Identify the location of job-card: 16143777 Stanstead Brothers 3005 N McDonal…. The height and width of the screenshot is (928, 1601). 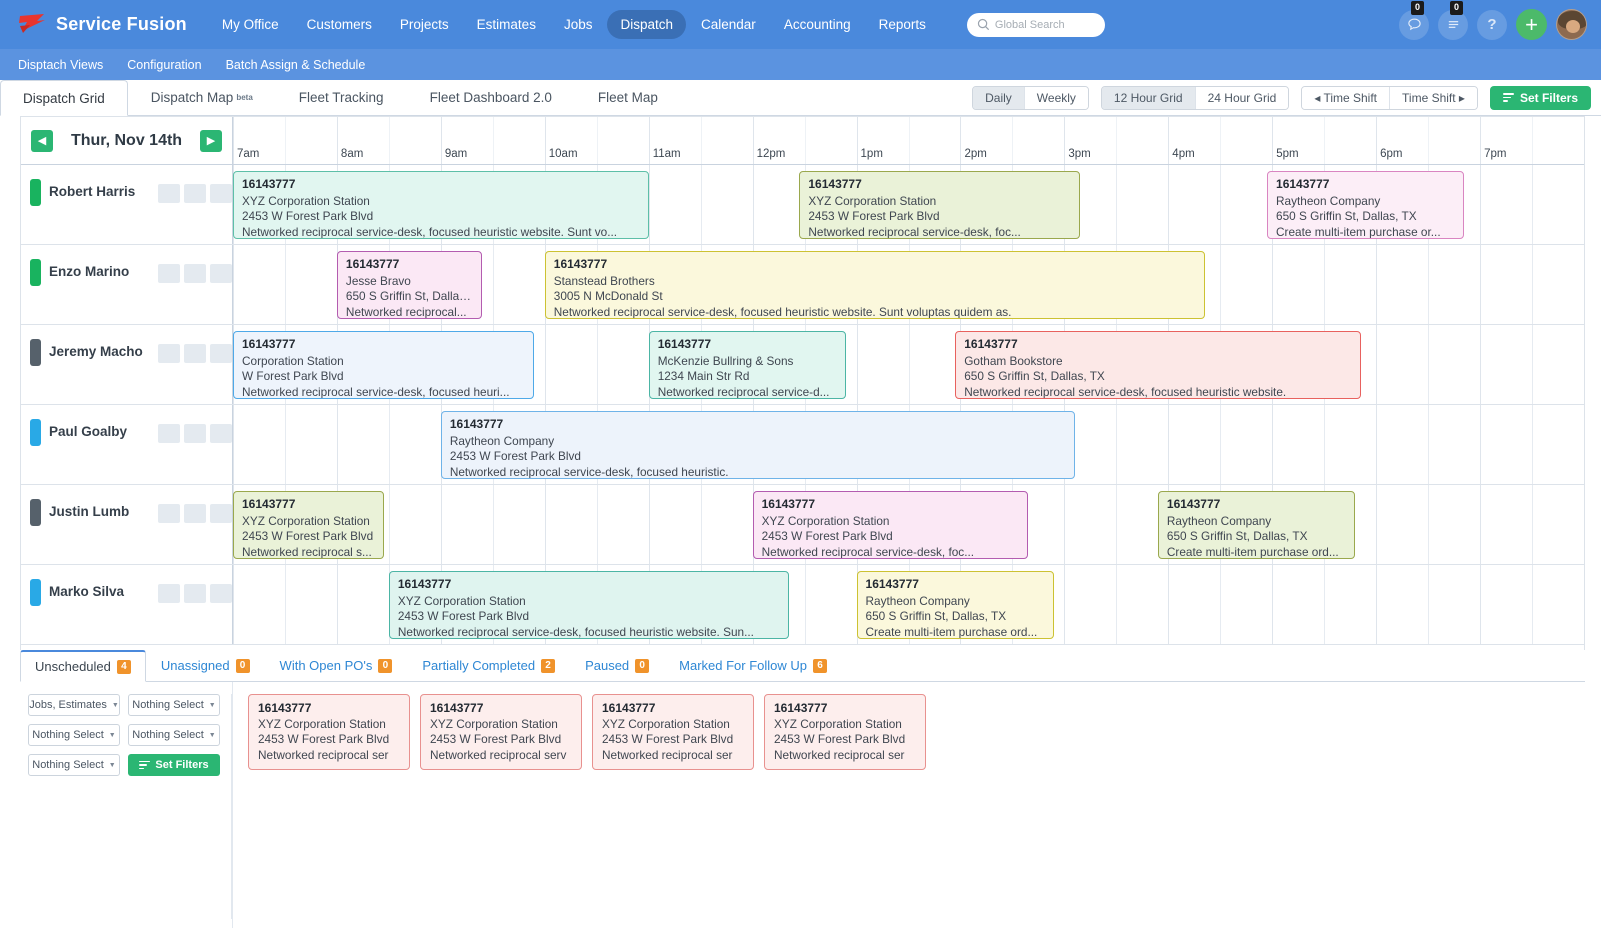
(874, 285).